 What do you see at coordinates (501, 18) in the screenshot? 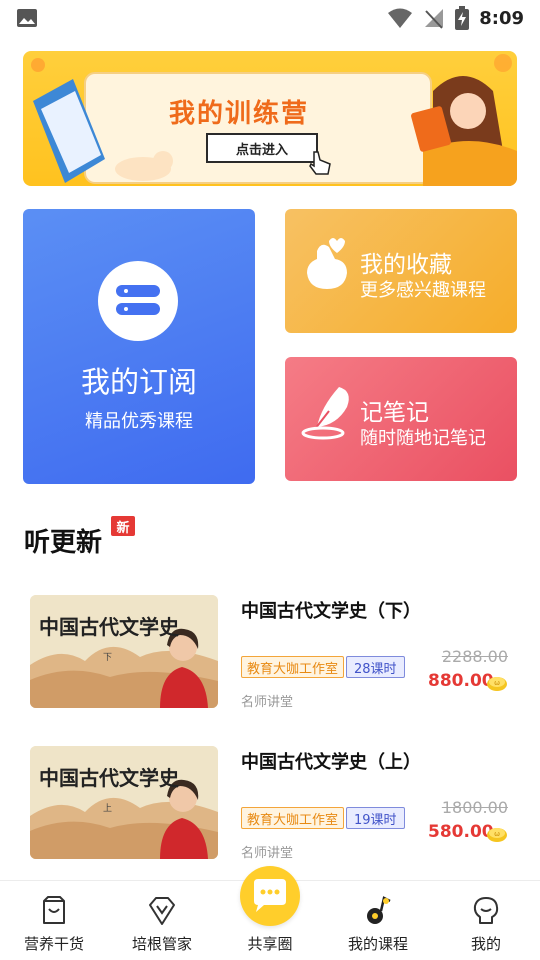
I see `status-time: 8:09` at bounding box center [501, 18].